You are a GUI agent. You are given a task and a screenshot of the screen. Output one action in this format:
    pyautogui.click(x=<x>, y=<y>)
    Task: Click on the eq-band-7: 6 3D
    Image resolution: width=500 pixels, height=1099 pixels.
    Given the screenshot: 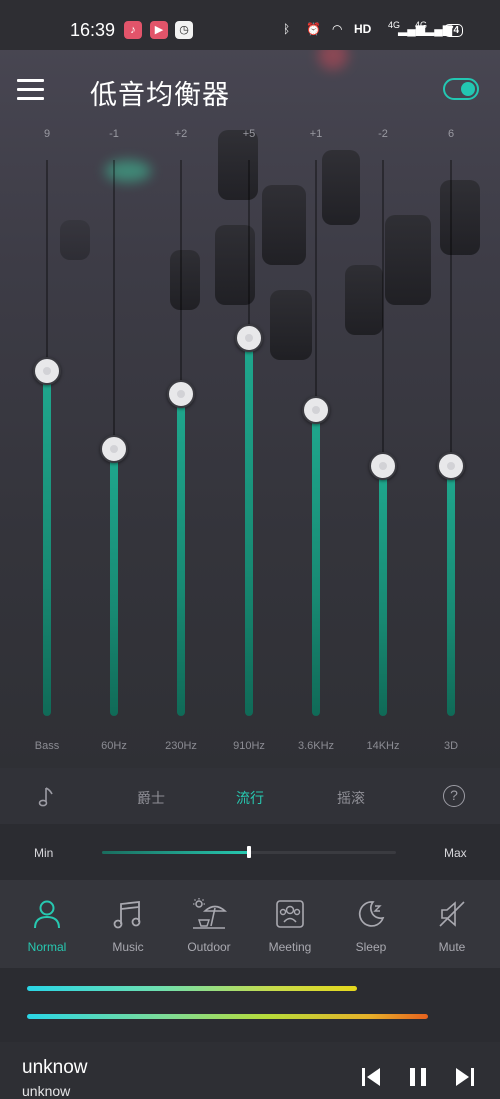 What is the action you would take?
    pyautogui.click(x=451, y=440)
    